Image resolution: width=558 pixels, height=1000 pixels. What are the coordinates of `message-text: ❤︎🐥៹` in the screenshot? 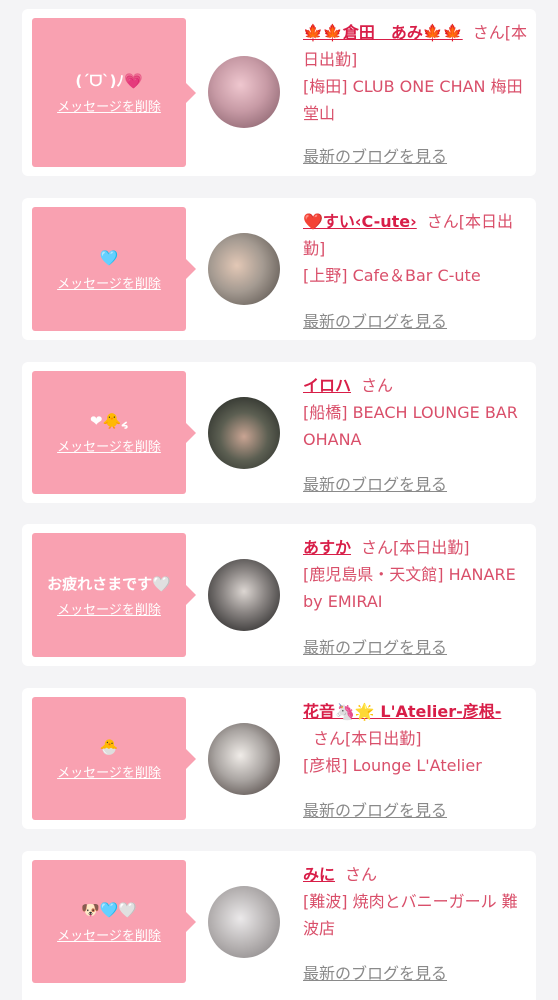 It's located at (109, 421).